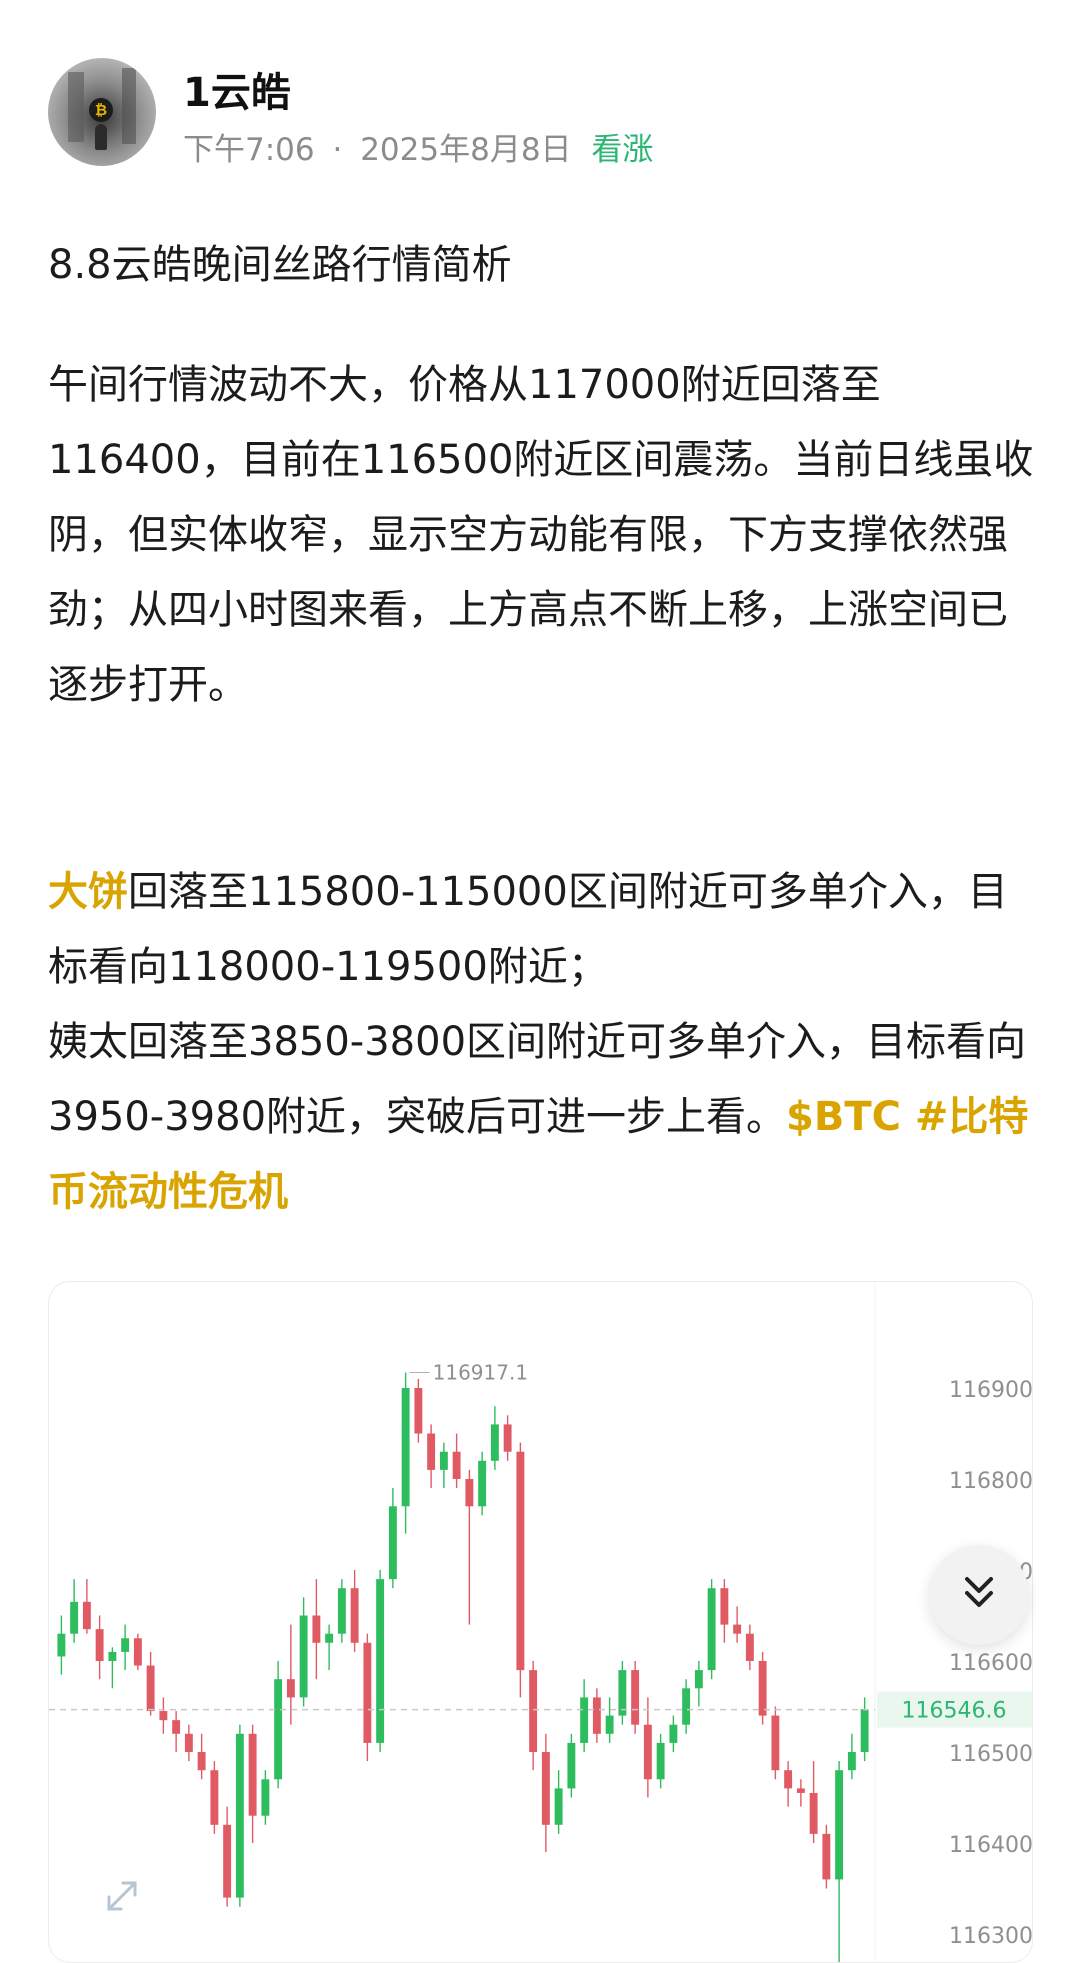  What do you see at coordinates (990, 1663) in the screenshot?
I see `y-tick-label: 116600` at bounding box center [990, 1663].